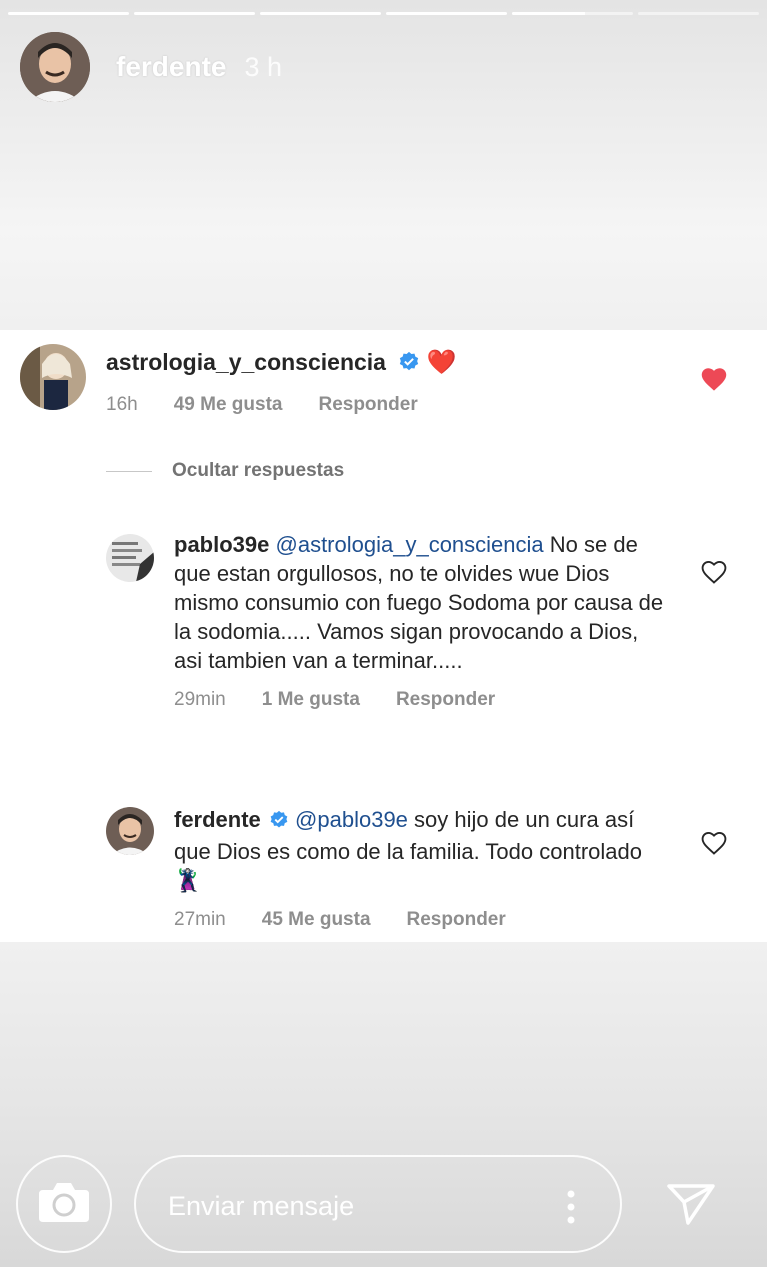  What do you see at coordinates (200, 699) in the screenshot?
I see `comment-time: 29min` at bounding box center [200, 699].